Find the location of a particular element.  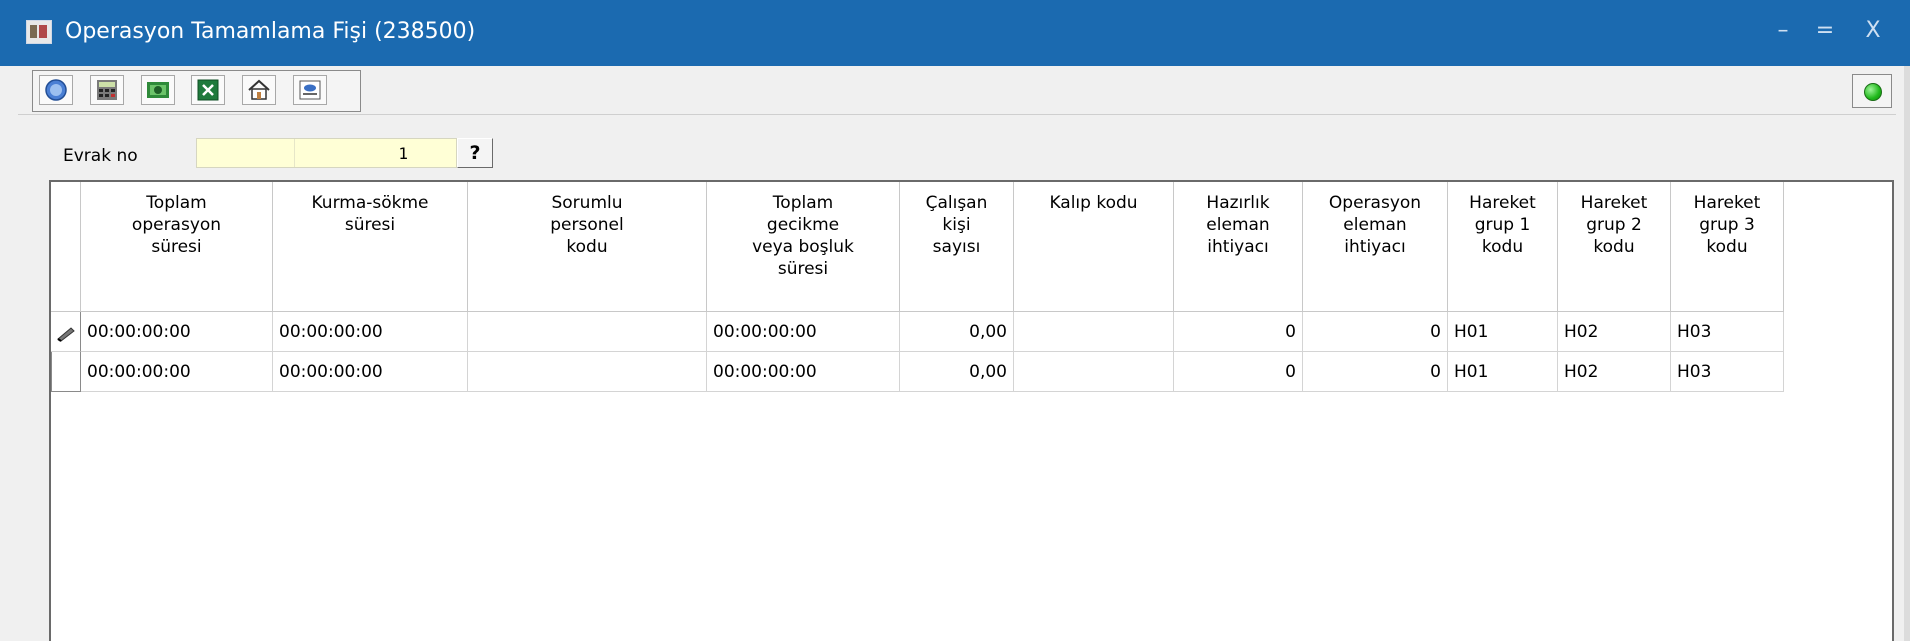

document-number-label: Evrak no is located at coordinates (100, 156).